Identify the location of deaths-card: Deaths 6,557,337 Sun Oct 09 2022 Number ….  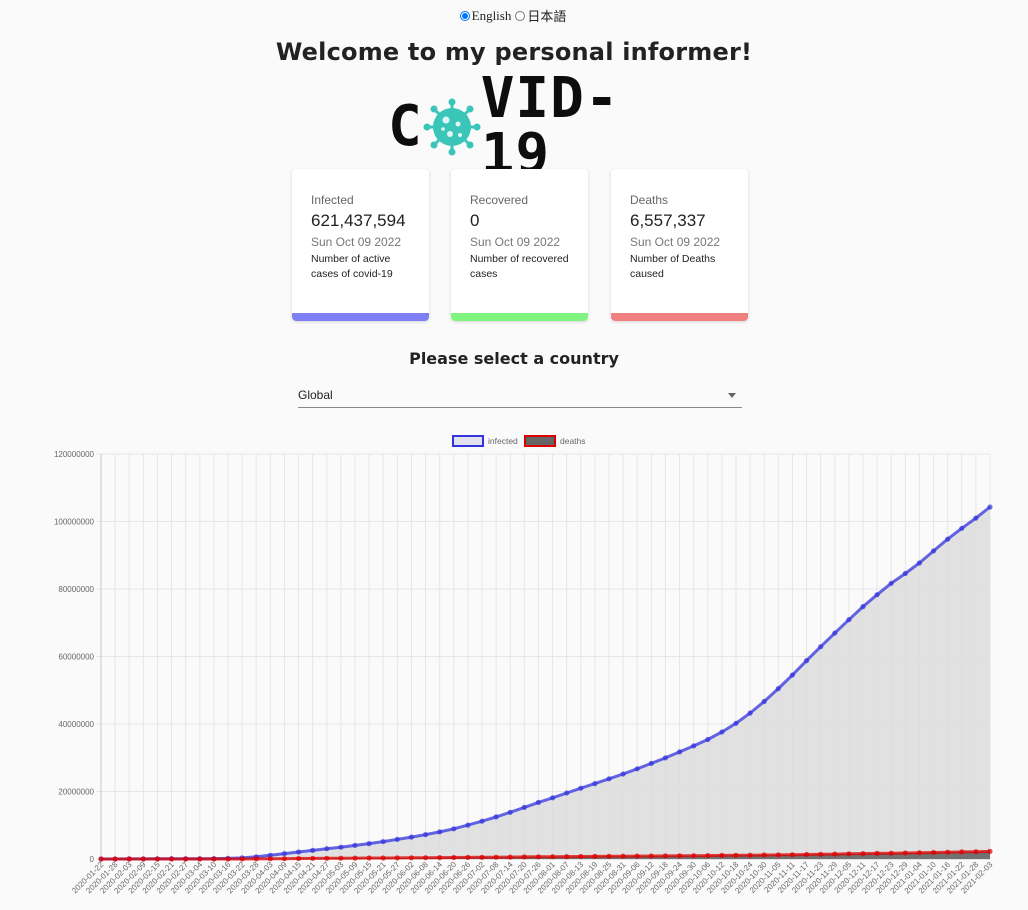
(679, 245).